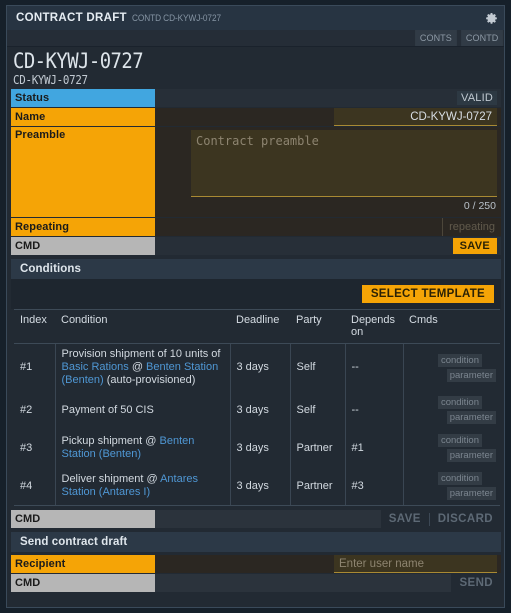 The width and height of the screenshot is (511, 613). I want to click on draft-cmd-value-cell: SAVE, so click(328, 246).